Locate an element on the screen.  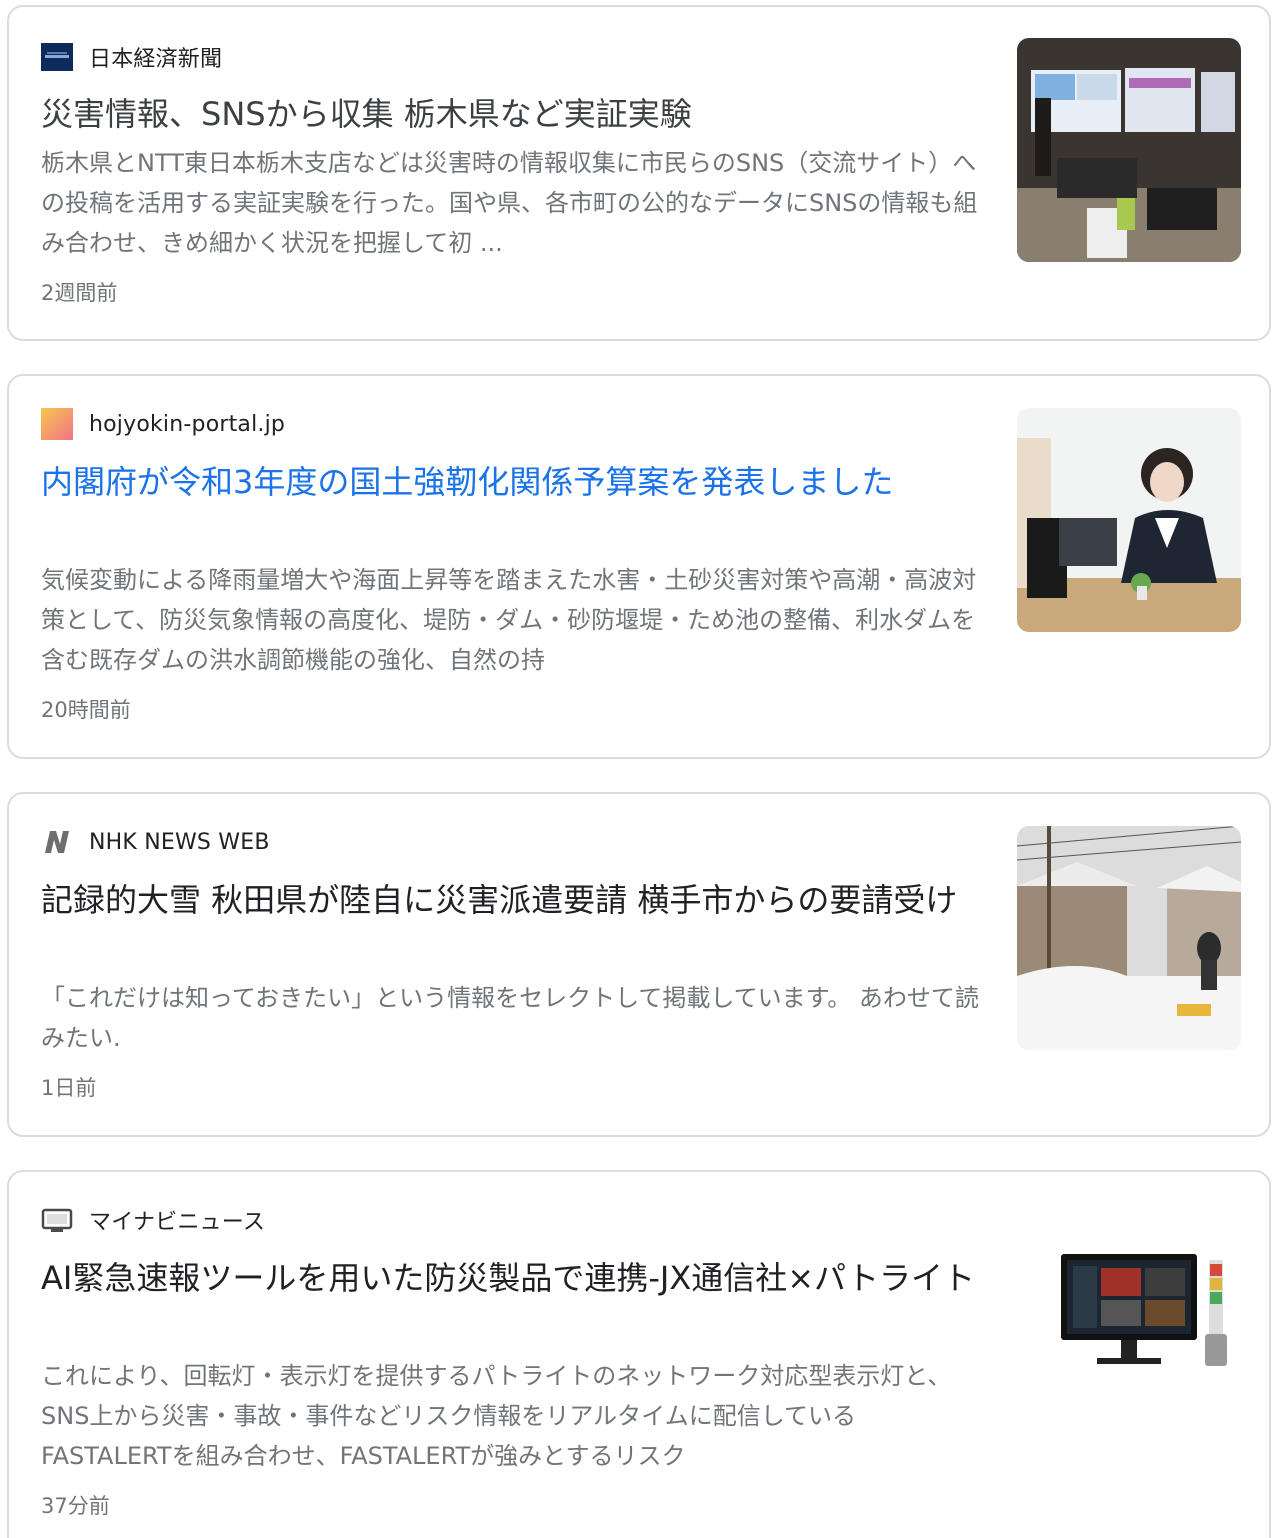
news-source: hojyokin-portal.jp is located at coordinates (163, 424).